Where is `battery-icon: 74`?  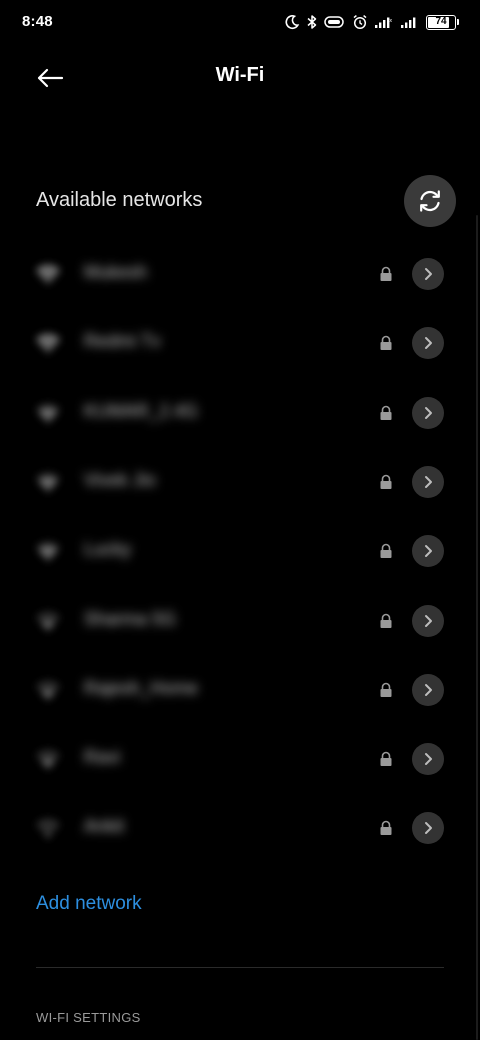
battery-icon: 74 is located at coordinates (442, 22).